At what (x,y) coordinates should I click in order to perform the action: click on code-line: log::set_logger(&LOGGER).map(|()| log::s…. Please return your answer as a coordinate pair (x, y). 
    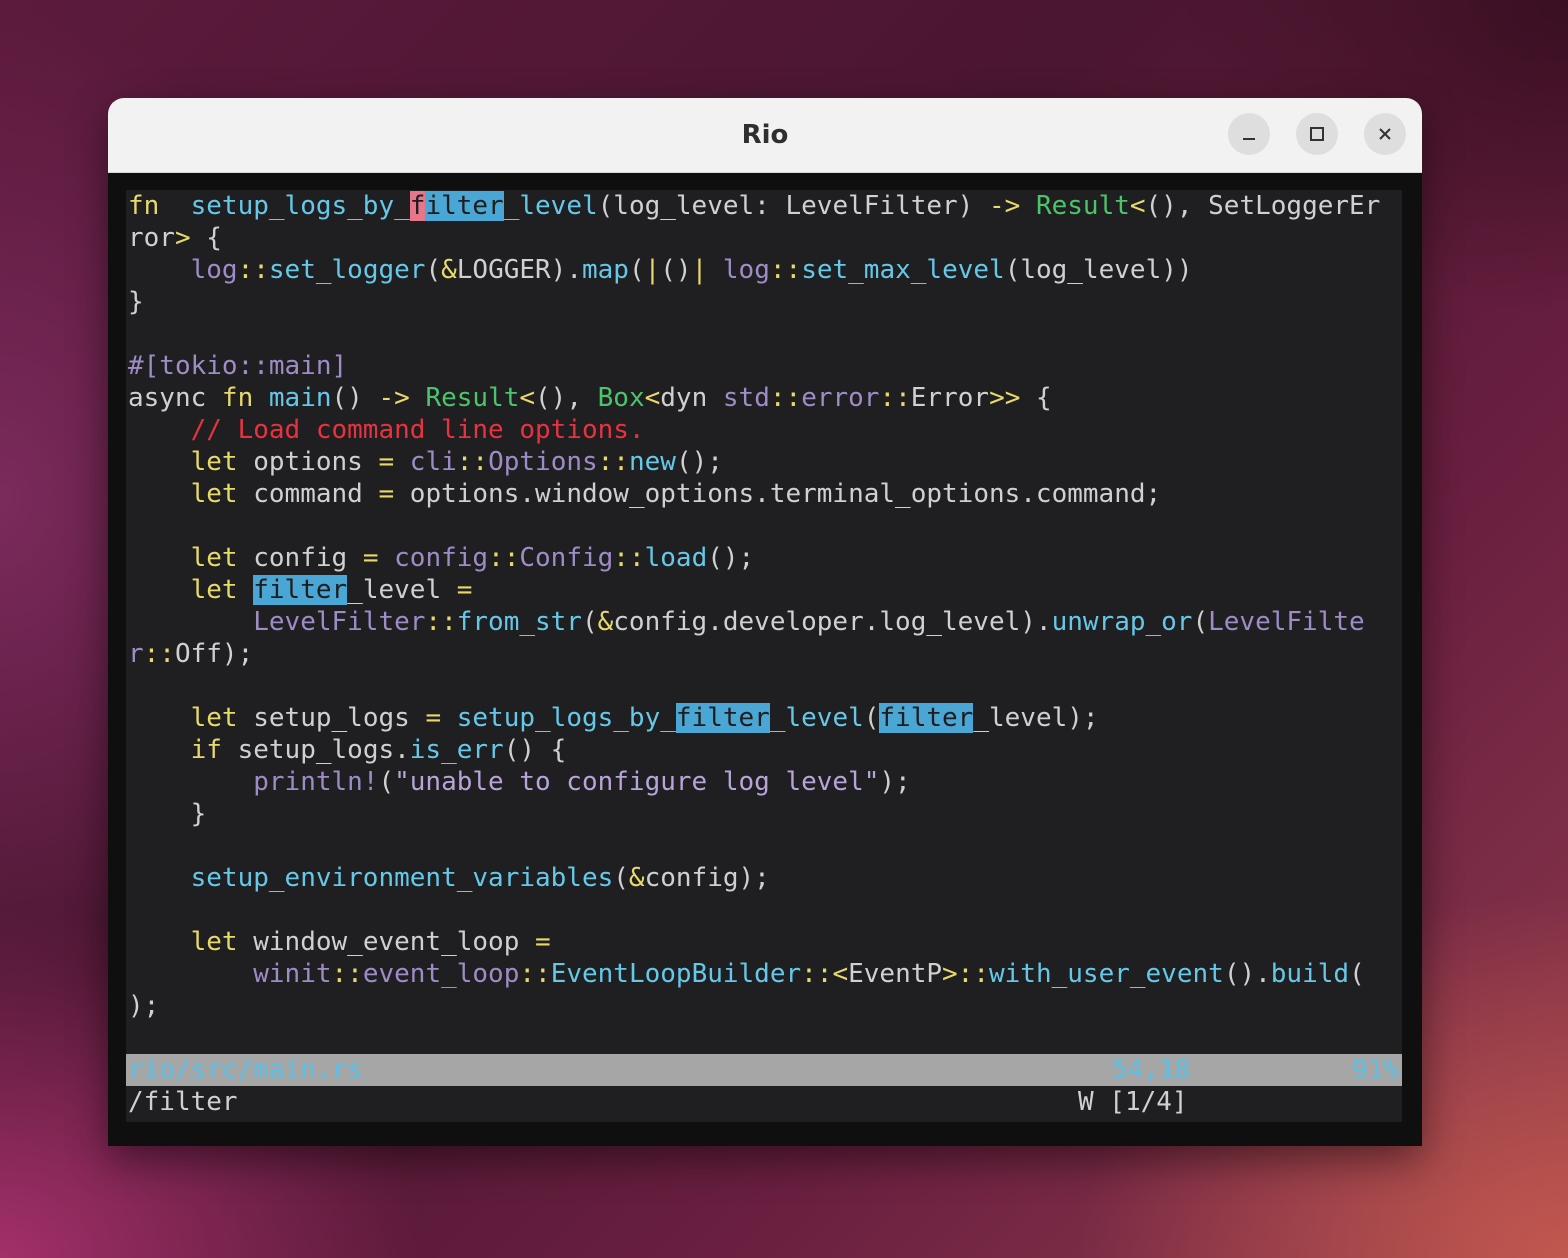
    Looking at the image, I should click on (754, 270).